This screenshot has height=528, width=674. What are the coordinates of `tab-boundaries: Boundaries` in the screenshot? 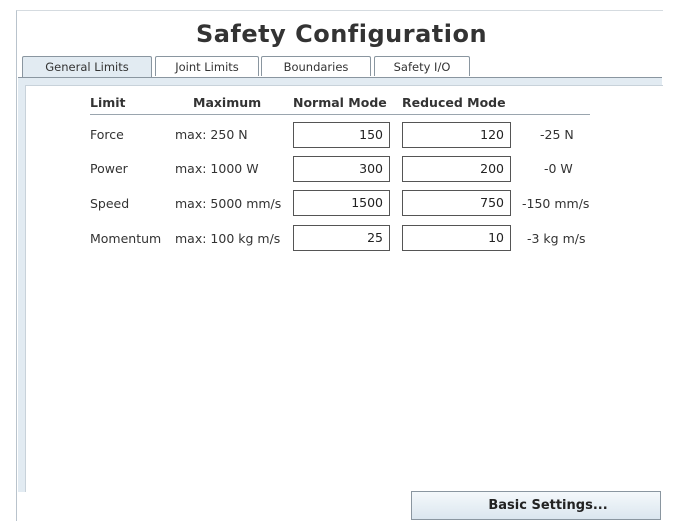 It's located at (316, 66).